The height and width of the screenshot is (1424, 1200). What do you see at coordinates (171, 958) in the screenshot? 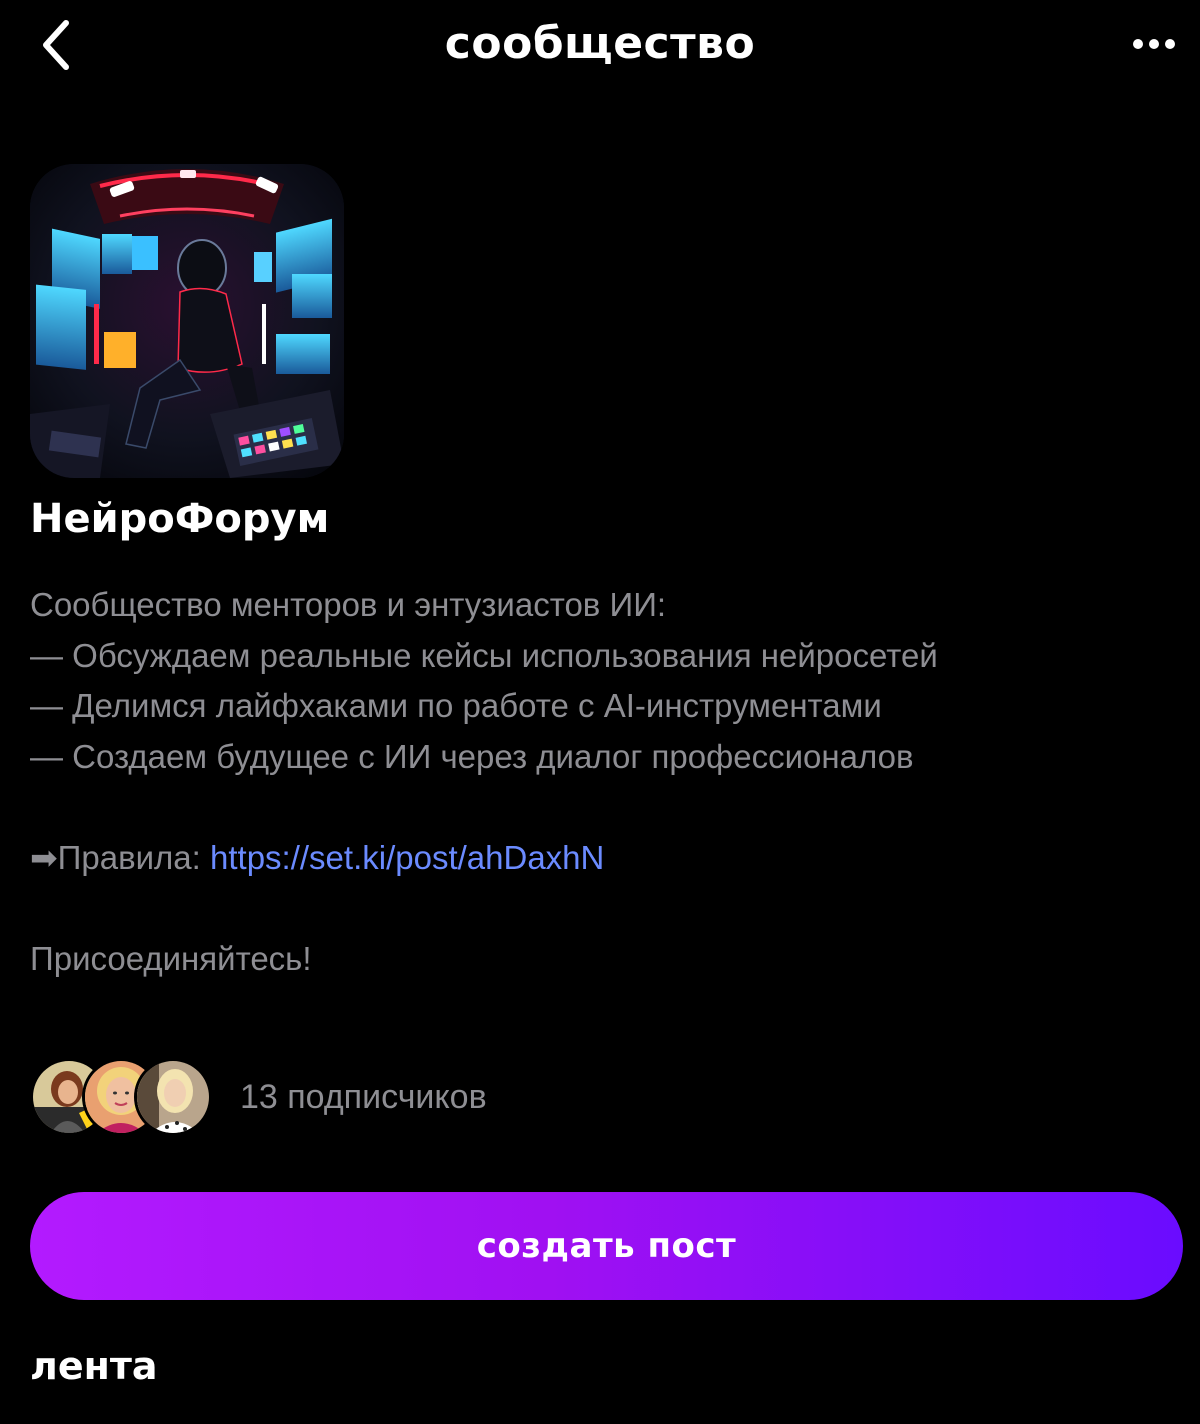
I see `join-text: Присоединяйтесь!` at bounding box center [171, 958].